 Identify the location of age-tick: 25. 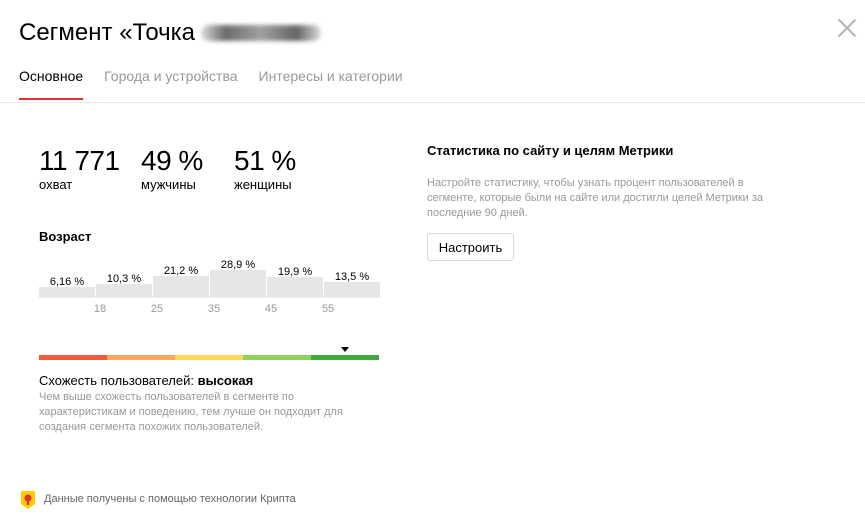
(157, 309).